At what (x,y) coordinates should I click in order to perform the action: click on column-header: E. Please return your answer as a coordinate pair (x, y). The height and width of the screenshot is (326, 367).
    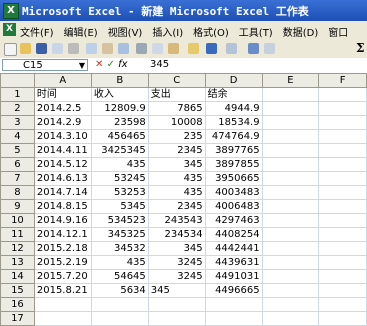
    Looking at the image, I should click on (290, 80).